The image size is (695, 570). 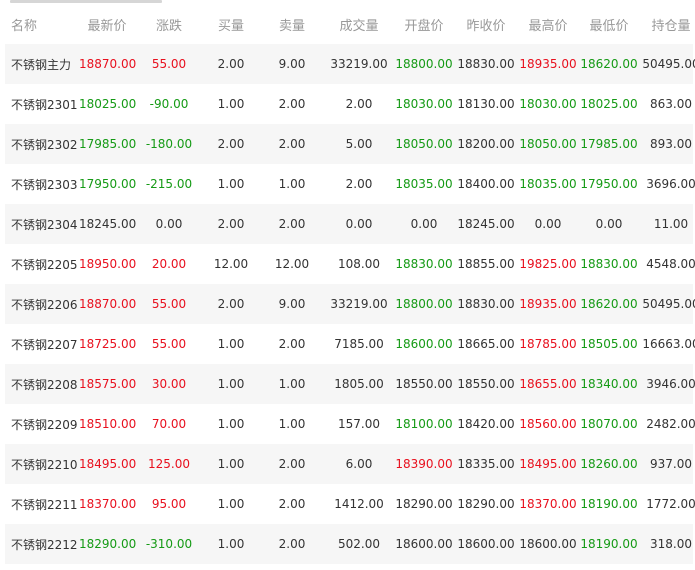 I want to click on cell-high: 18495.00, so click(x=548, y=464).